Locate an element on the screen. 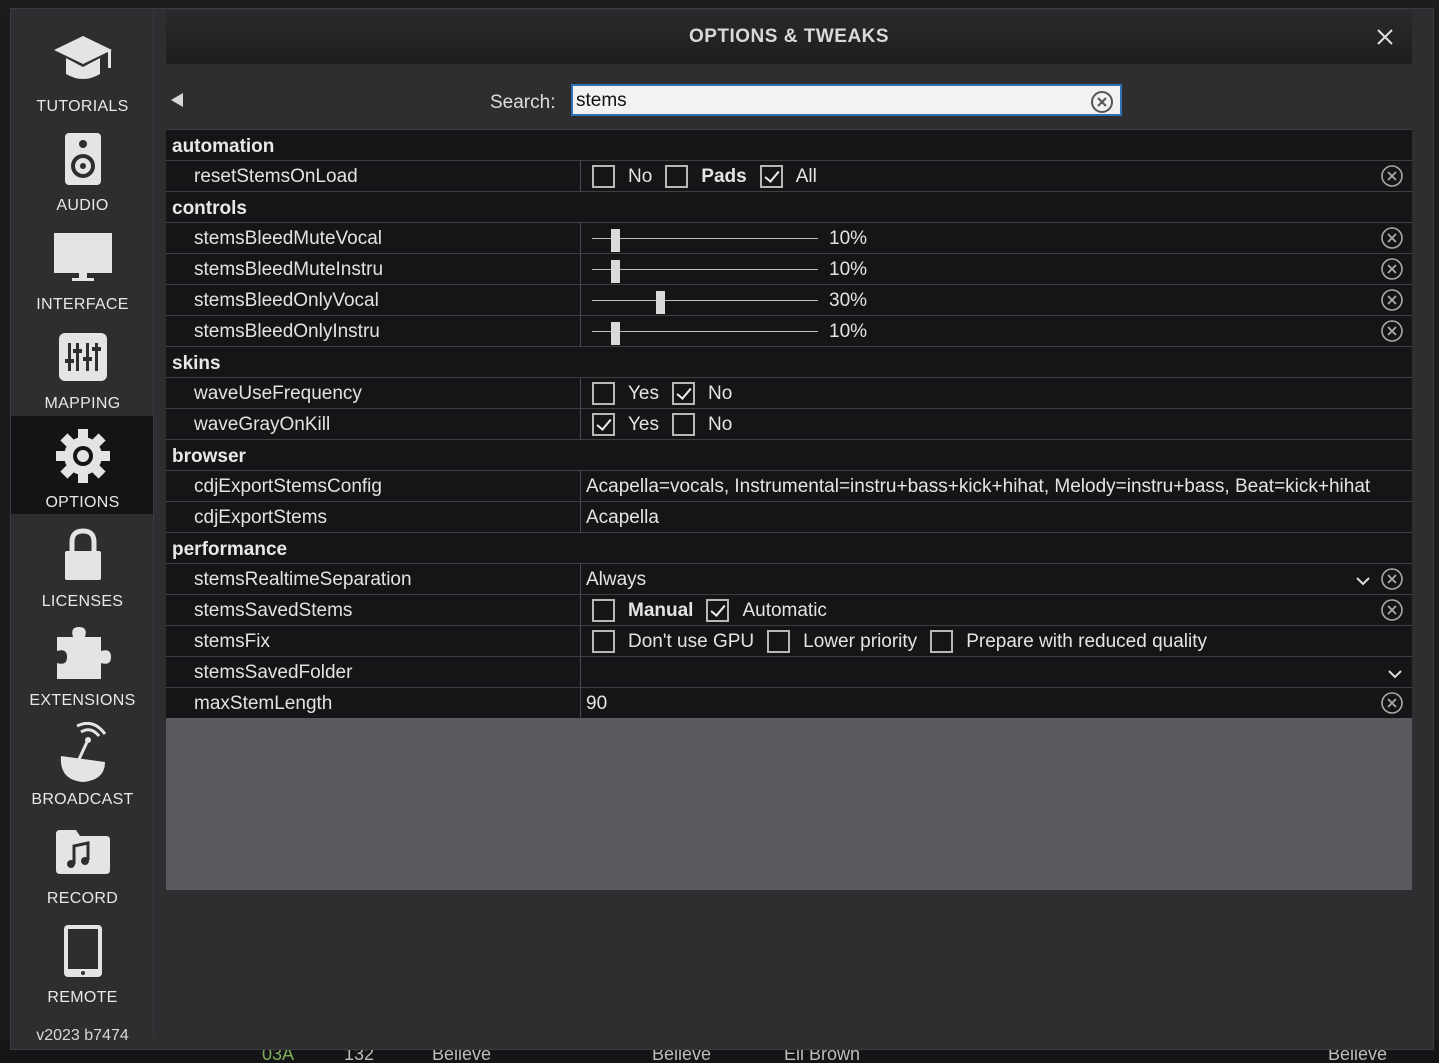  search-box is located at coordinates (846, 100).